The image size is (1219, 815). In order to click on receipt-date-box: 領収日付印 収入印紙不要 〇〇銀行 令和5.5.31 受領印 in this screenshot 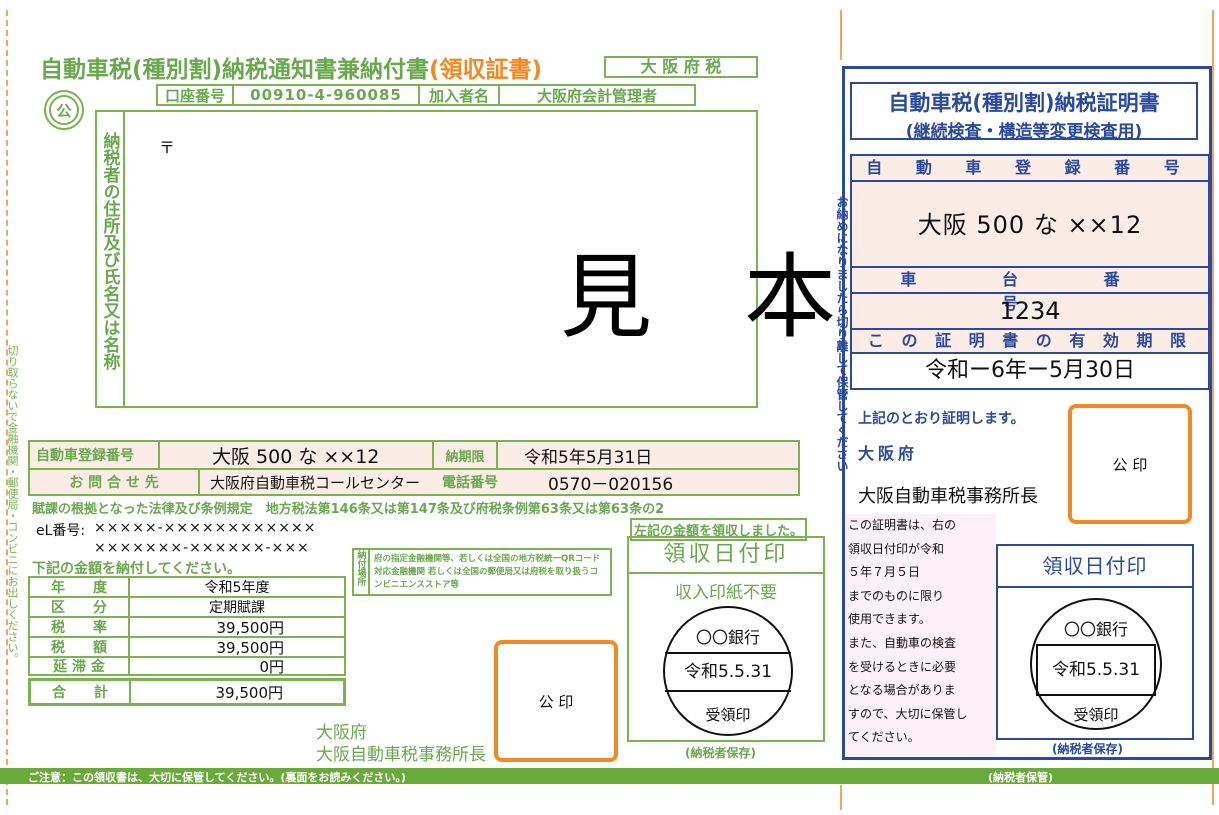, I will do `click(726, 639)`.